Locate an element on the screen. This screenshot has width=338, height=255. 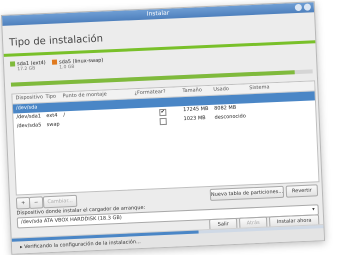
legend-item-sda1: sda1 (ext4) 17.2 GB is located at coordinates (27, 67).